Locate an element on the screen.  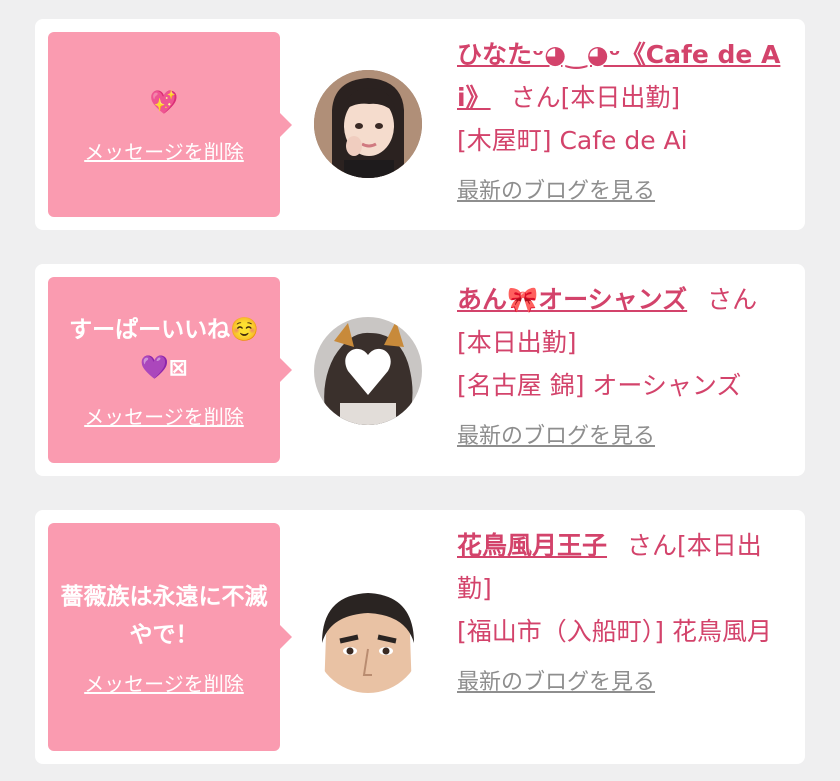
shop-name: [木屋町] Cafe de Ai is located at coordinates (572, 140).